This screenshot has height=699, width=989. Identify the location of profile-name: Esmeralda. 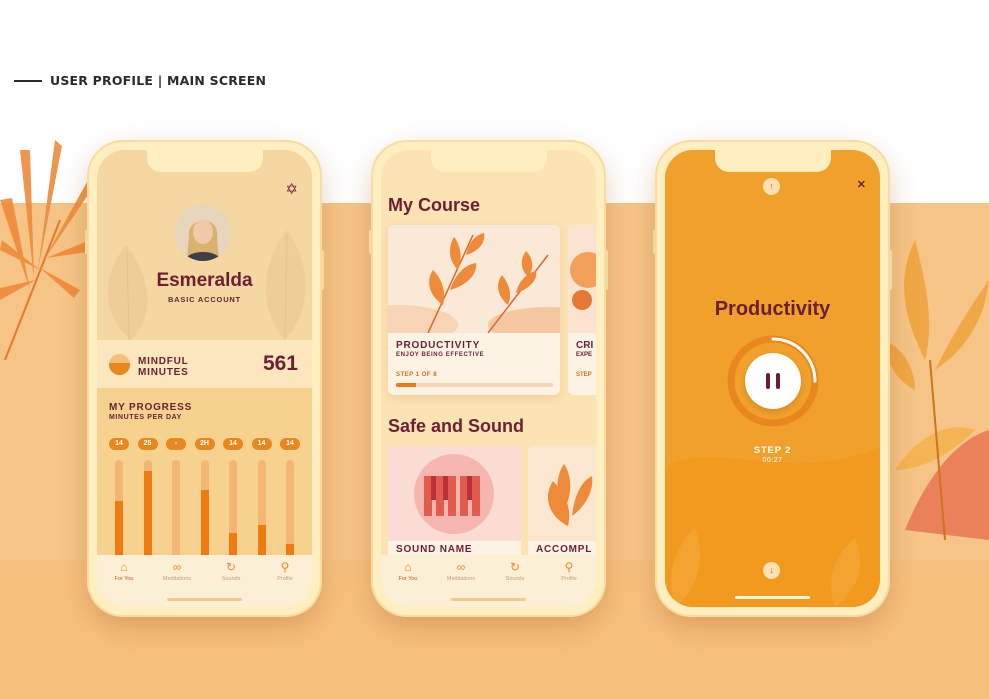
(204, 280).